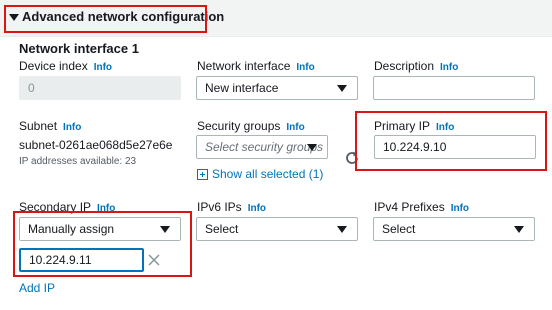 The width and height of the screenshot is (552, 310). What do you see at coordinates (454, 88) in the screenshot?
I see `description-input` at bounding box center [454, 88].